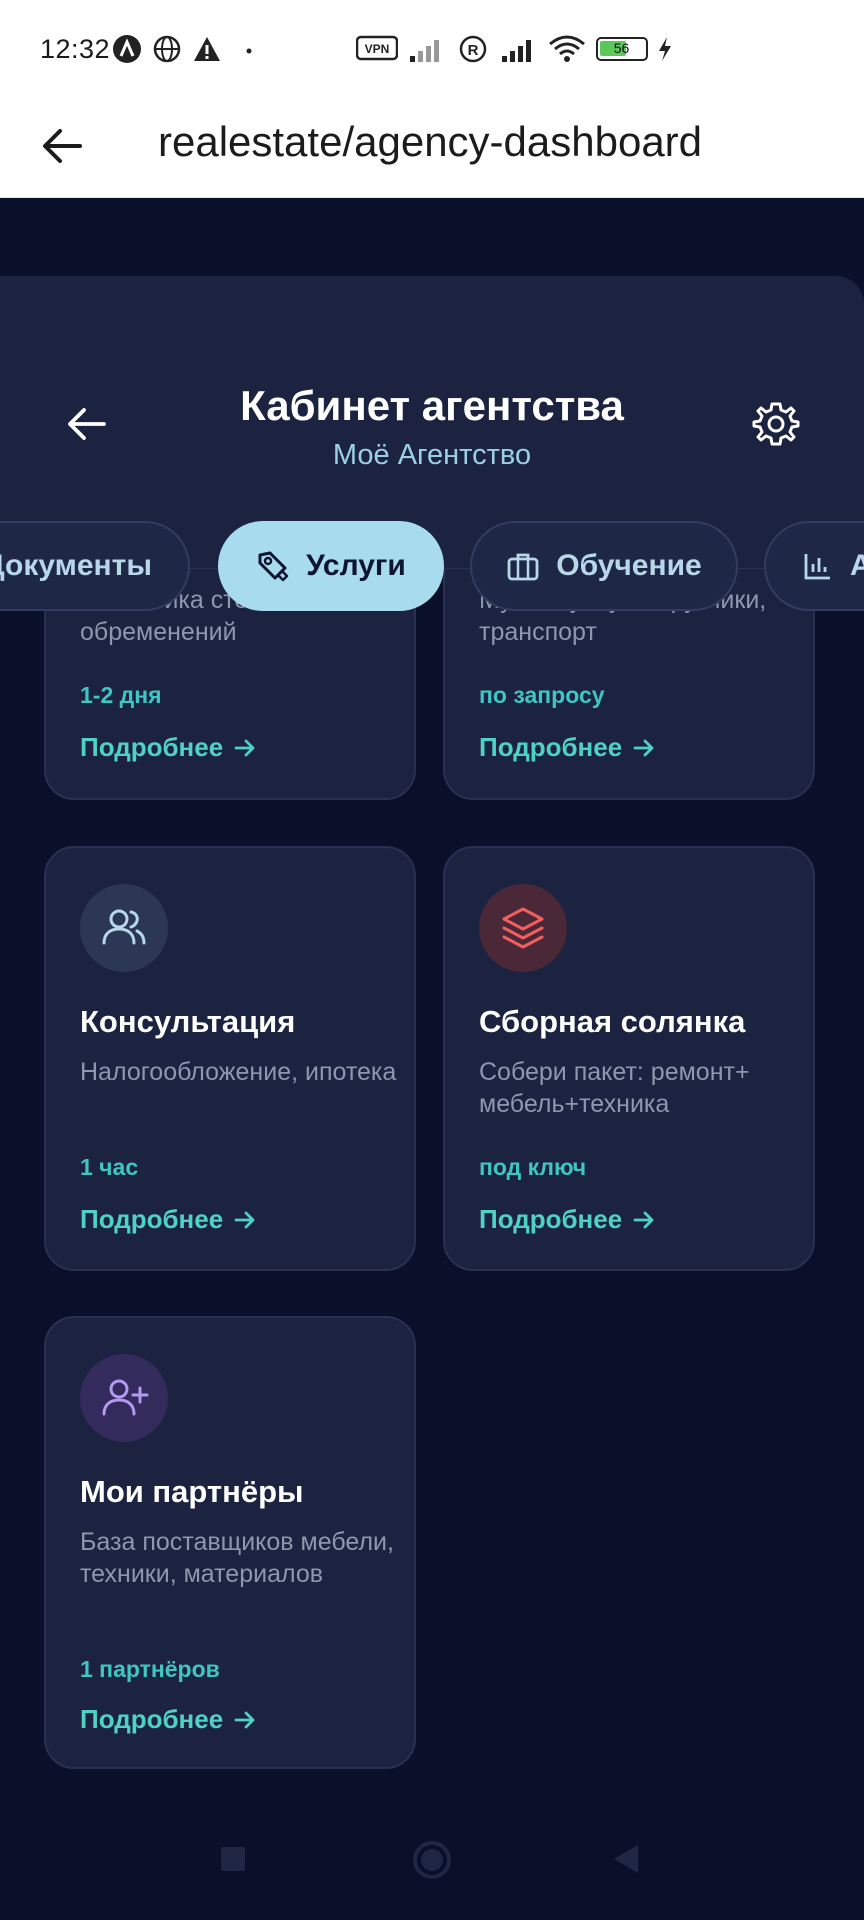  I want to click on warning-icon, so click(207, 49).